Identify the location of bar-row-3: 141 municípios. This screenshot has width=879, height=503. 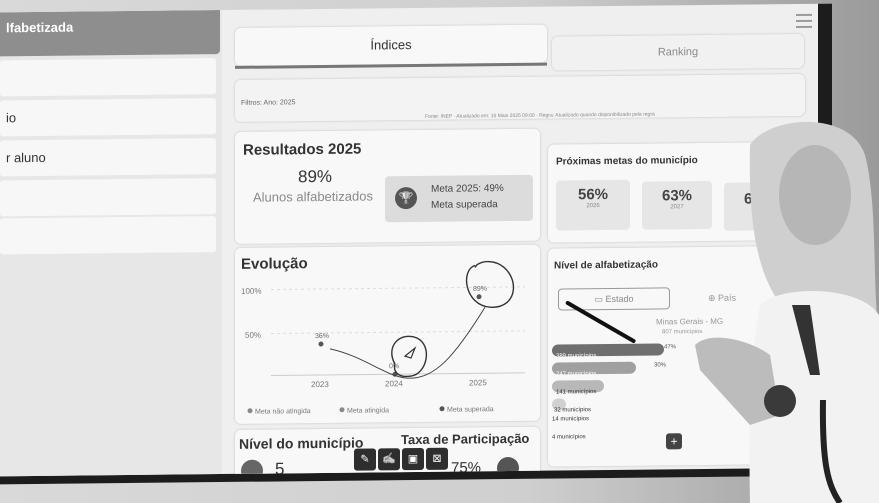
(578, 388).